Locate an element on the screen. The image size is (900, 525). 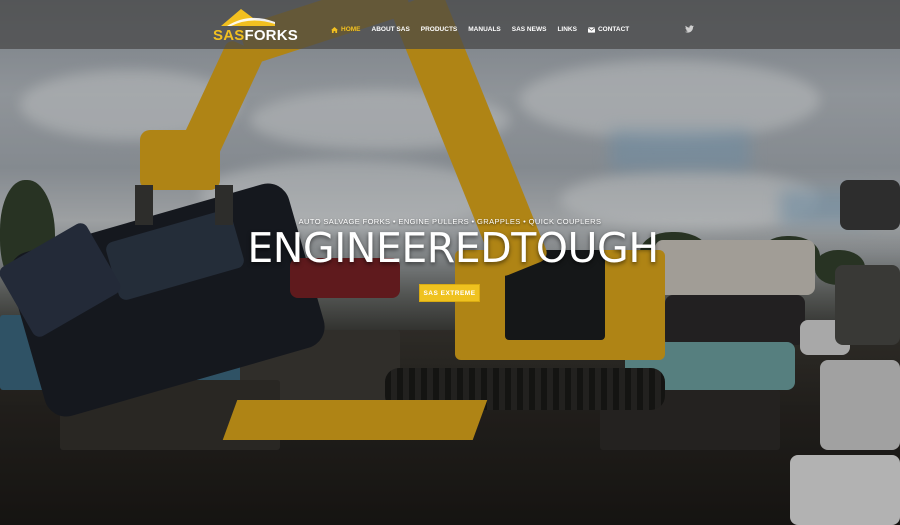
nav-home-label: HOME is located at coordinates (351, 29).